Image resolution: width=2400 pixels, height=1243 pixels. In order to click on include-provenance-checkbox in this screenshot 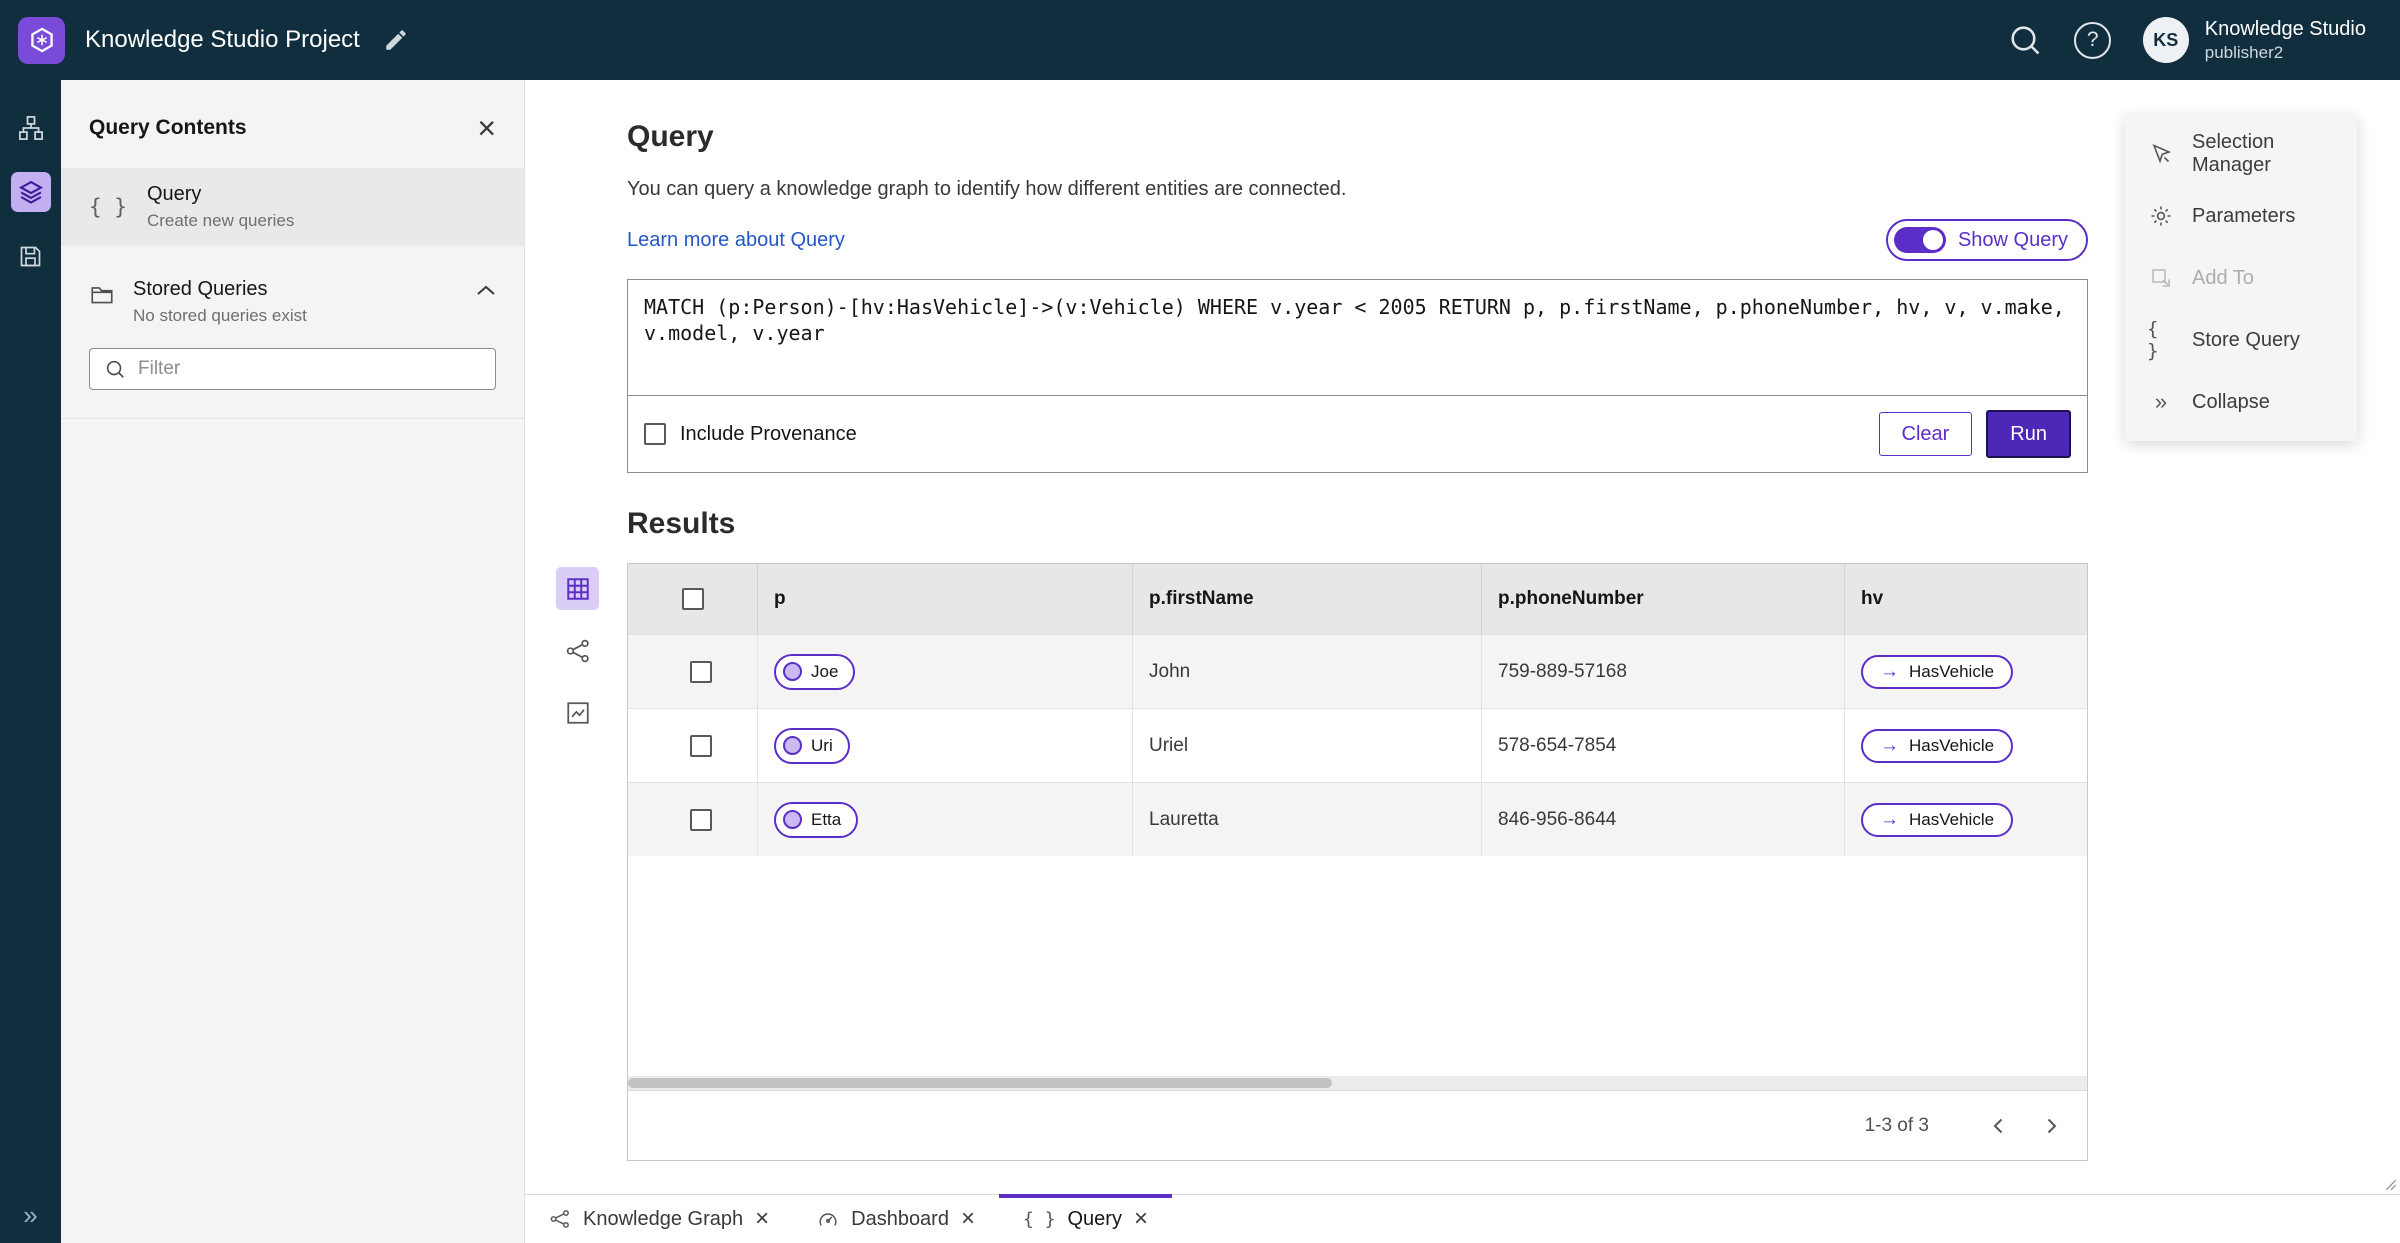, I will do `click(655, 434)`.